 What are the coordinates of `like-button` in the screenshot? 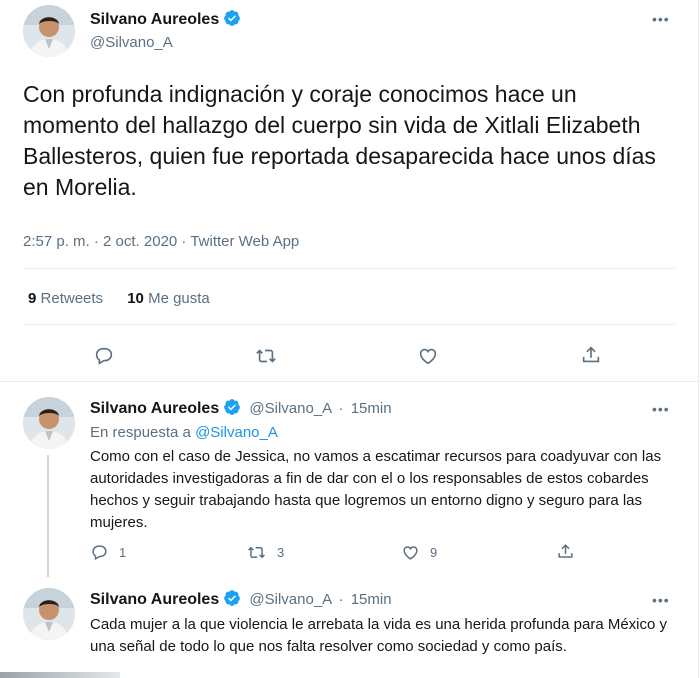 It's located at (428, 356).